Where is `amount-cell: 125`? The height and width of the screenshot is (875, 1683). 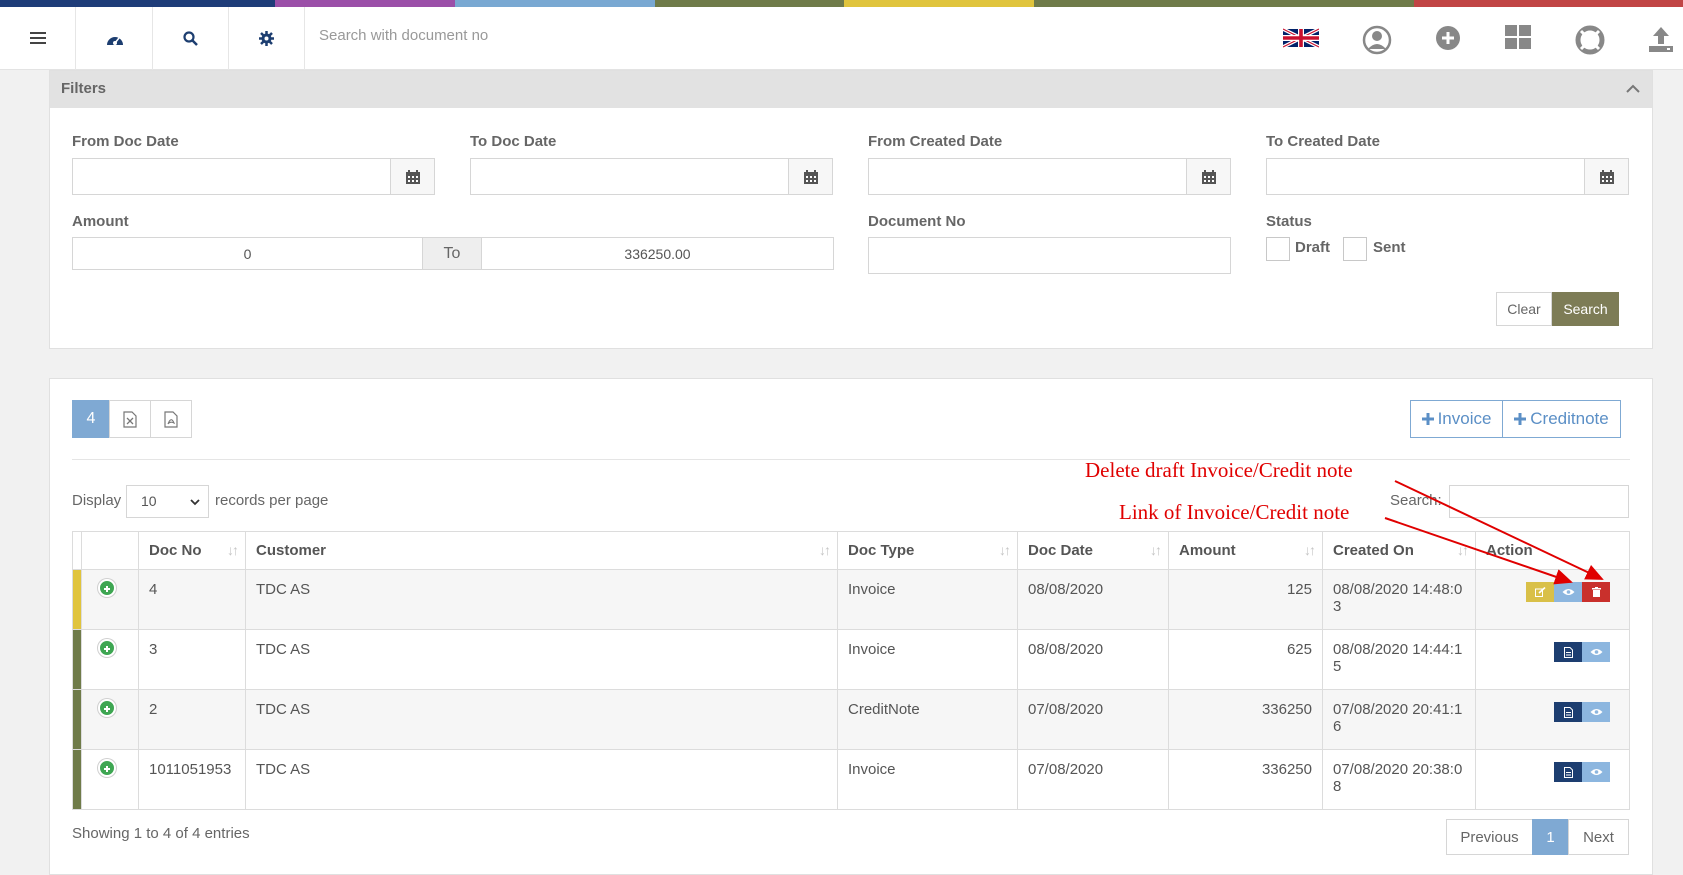 amount-cell: 125 is located at coordinates (1245, 599).